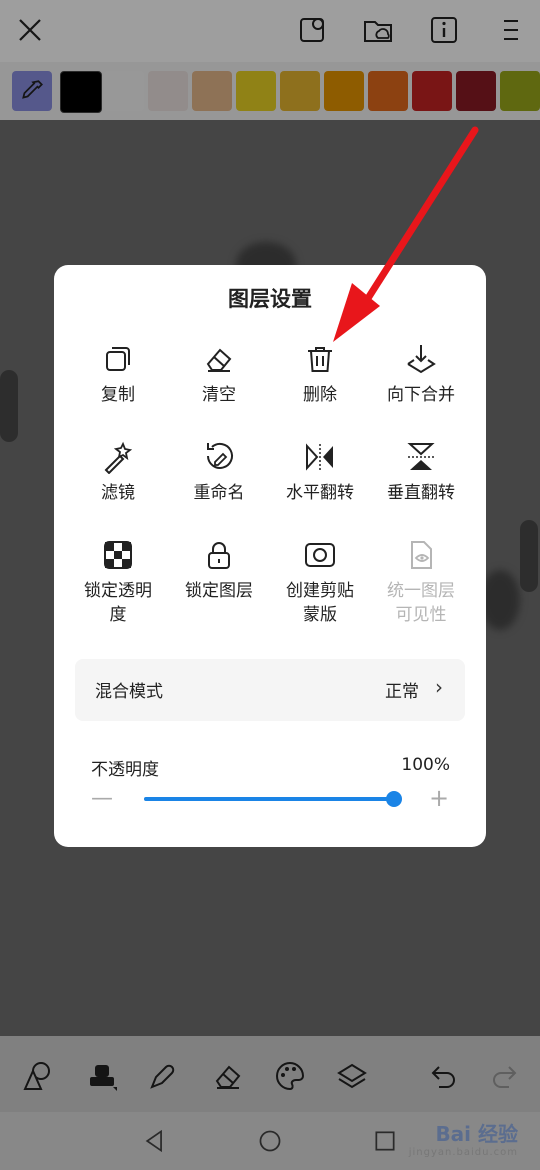  What do you see at coordinates (30, 30) in the screenshot?
I see `close-icon` at bounding box center [30, 30].